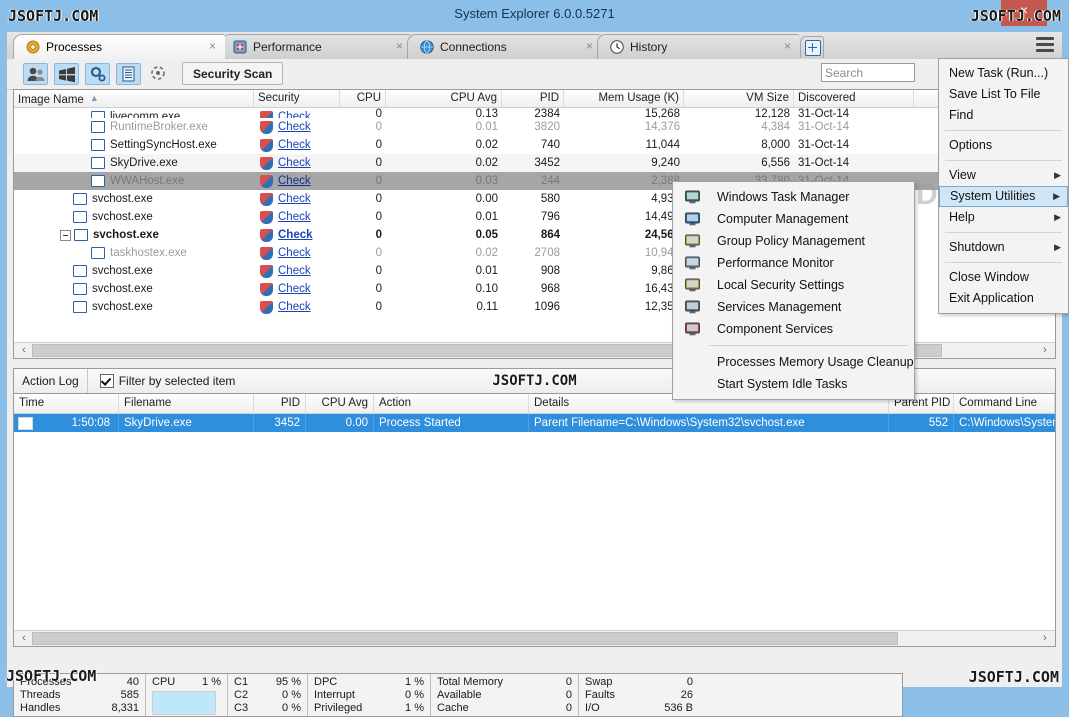  I want to click on cell-cpu-avg: 0.01, so click(486, 127).